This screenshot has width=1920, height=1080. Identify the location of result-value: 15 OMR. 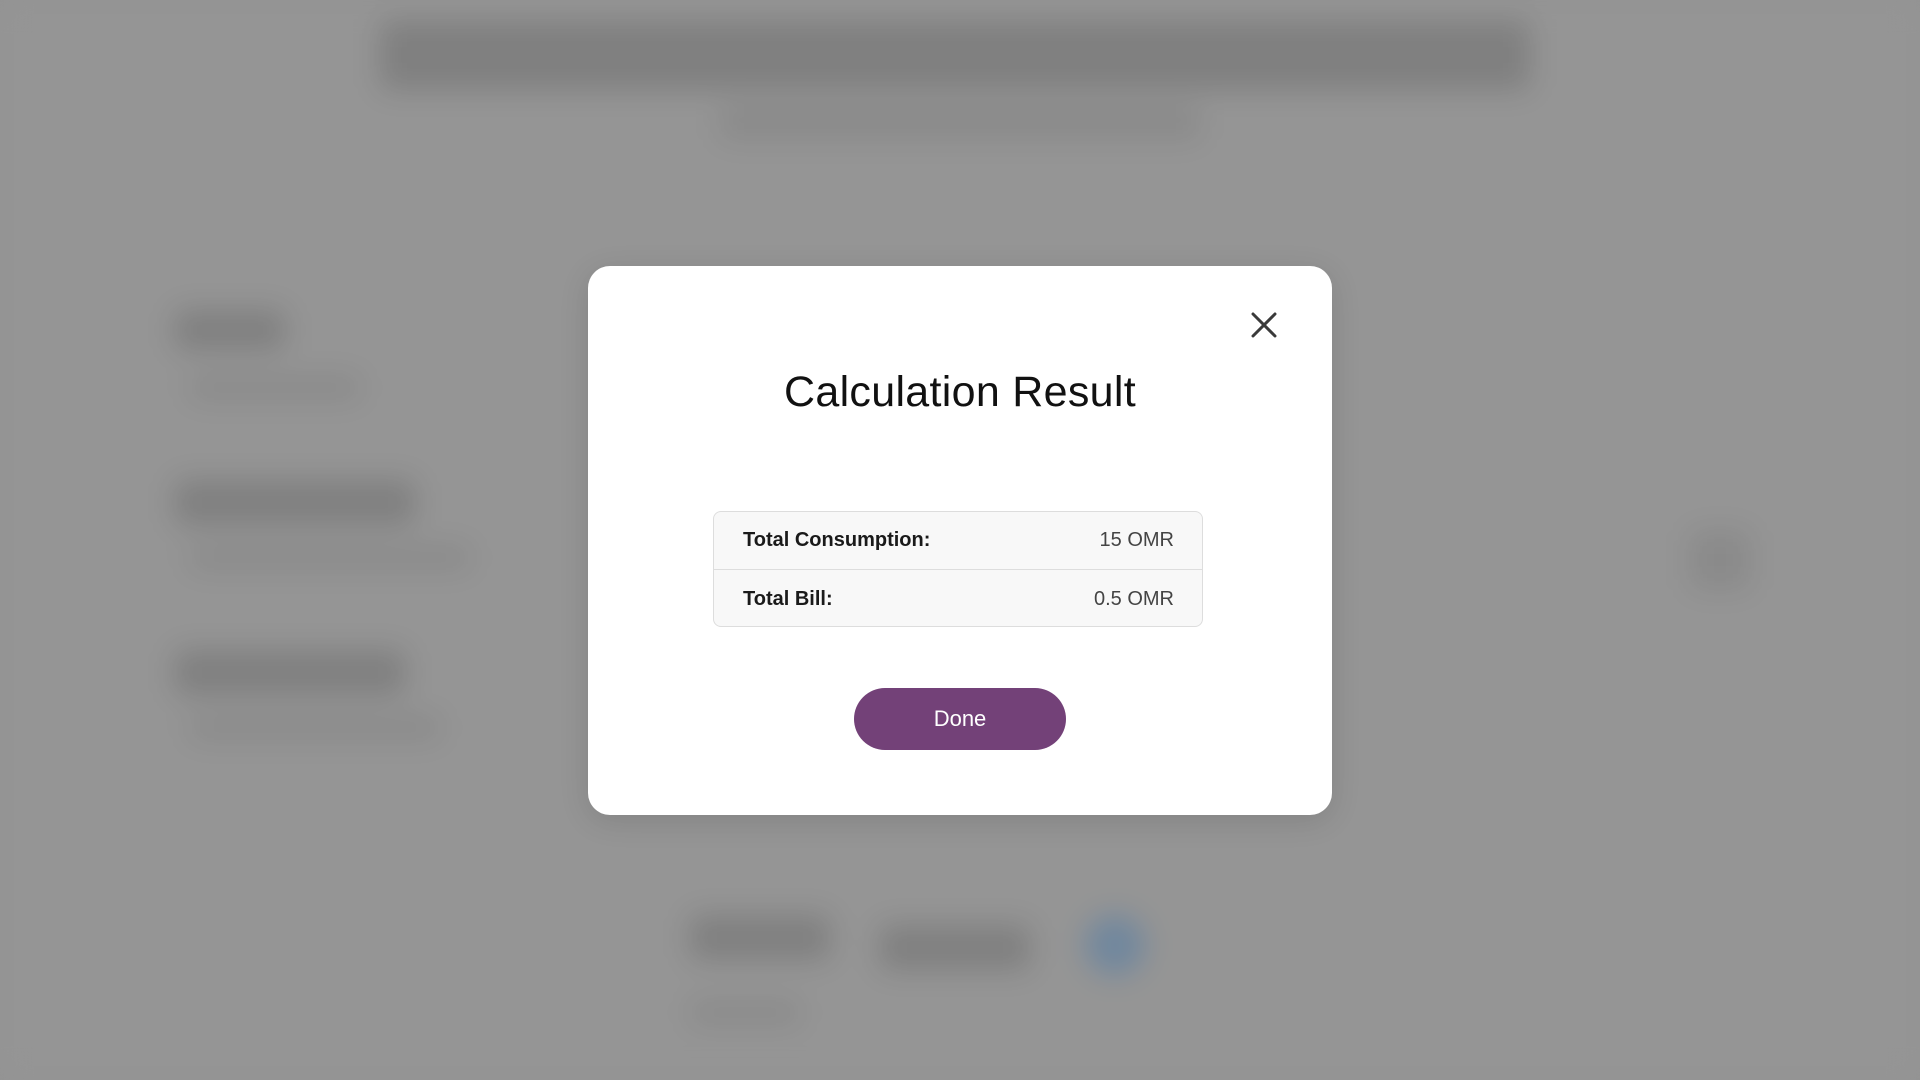
(1136, 540).